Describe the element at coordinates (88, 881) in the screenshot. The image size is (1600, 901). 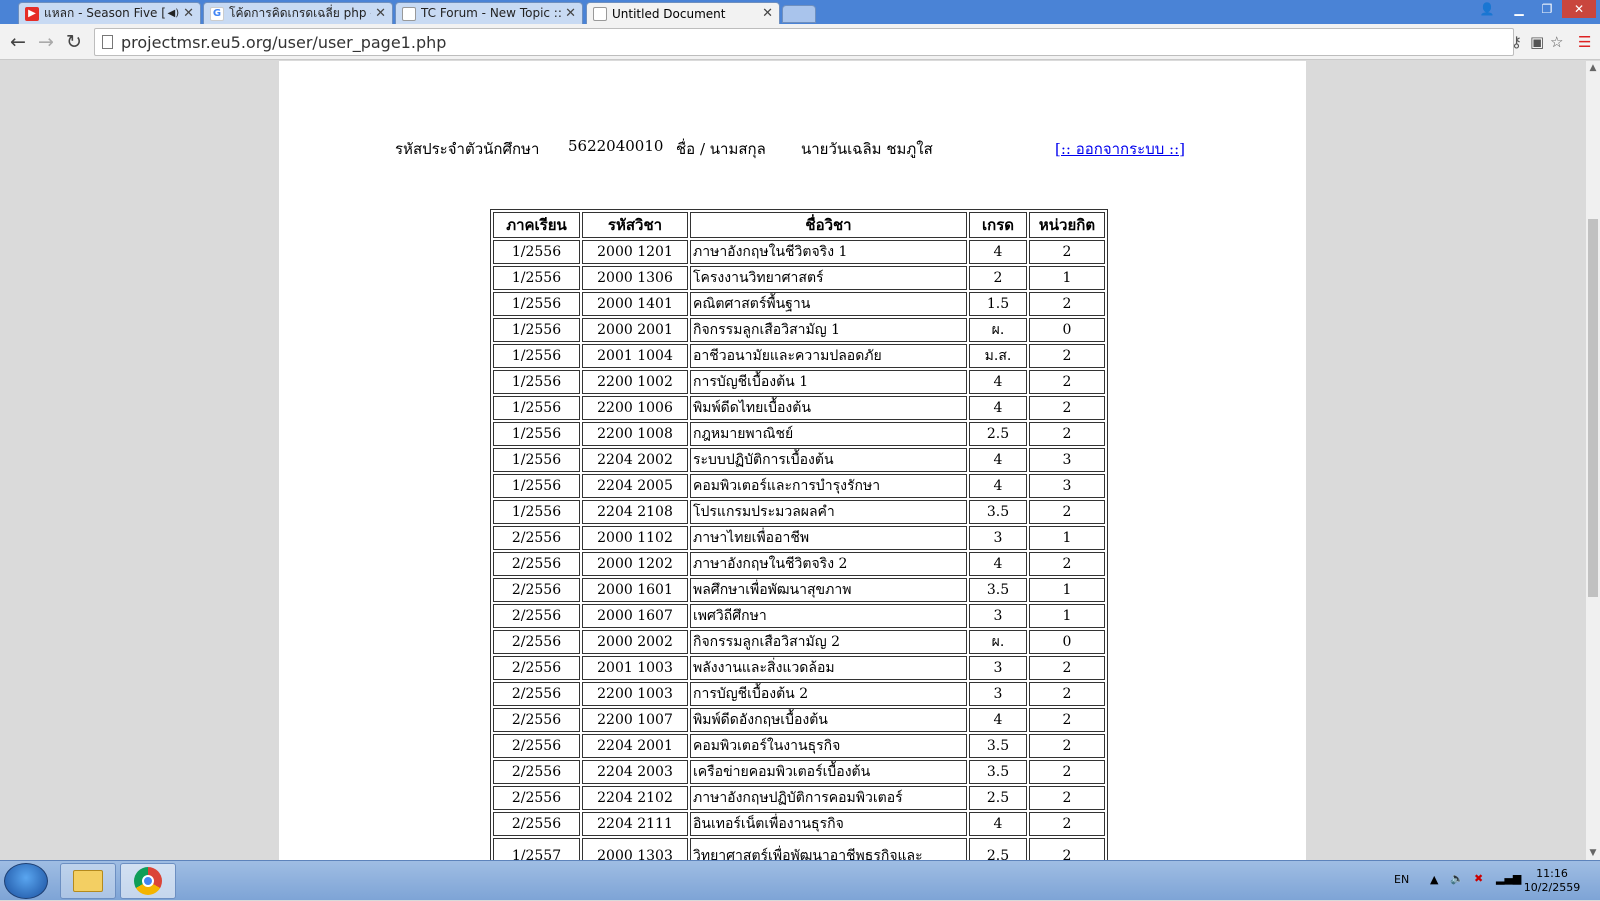
I see `file-explorer-button` at that location.